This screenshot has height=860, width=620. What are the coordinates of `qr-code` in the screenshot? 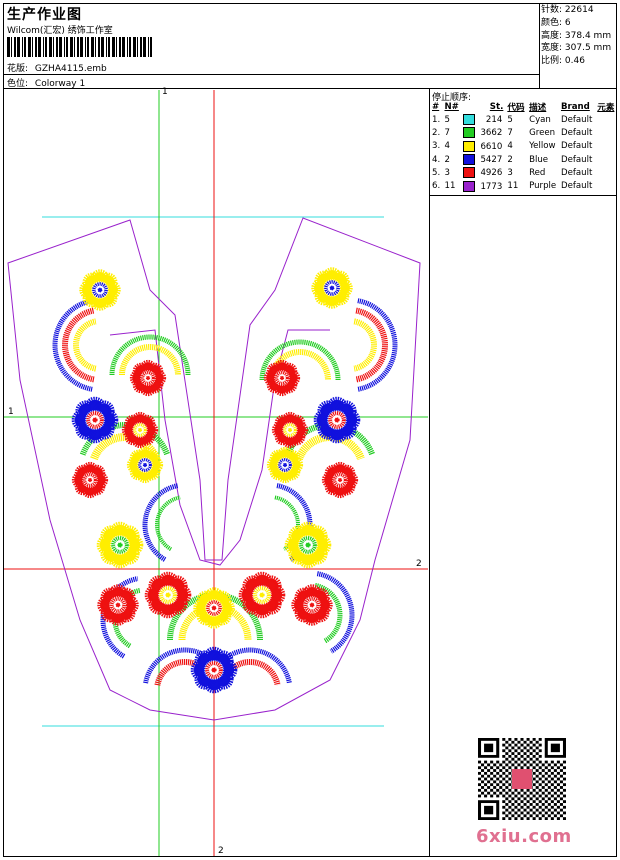 It's located at (522, 779).